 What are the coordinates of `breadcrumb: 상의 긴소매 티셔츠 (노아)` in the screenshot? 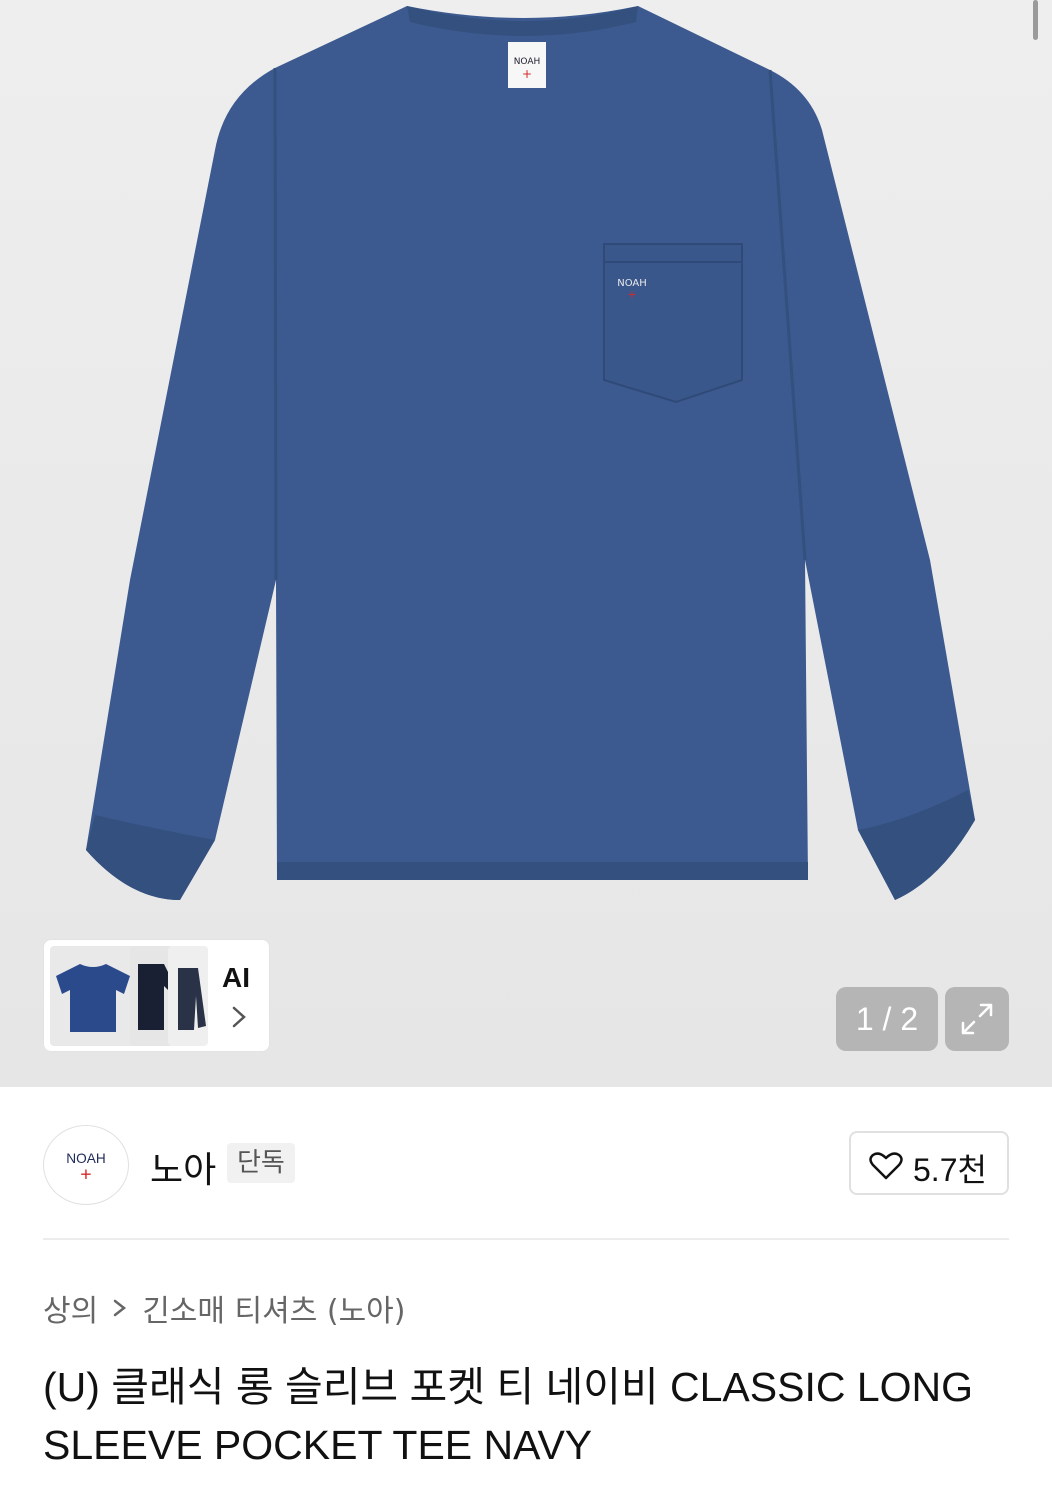 It's located at (224, 1308).